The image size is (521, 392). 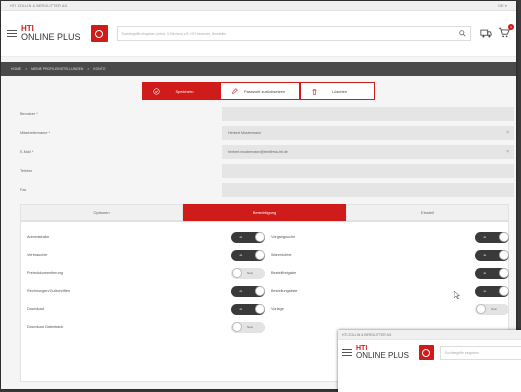 I want to click on permission-label: Download, so click(x=35, y=309).